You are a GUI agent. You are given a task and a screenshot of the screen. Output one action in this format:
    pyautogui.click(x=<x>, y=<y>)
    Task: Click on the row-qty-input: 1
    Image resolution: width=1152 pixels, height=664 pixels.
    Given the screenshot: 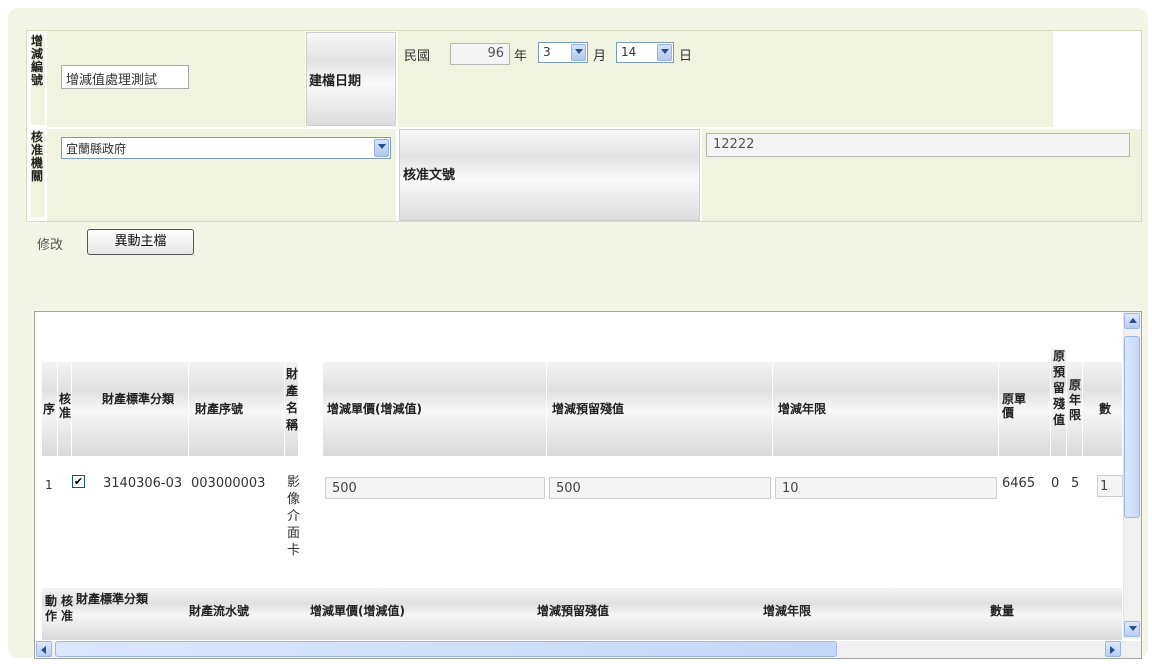 What is the action you would take?
    pyautogui.click(x=1110, y=486)
    